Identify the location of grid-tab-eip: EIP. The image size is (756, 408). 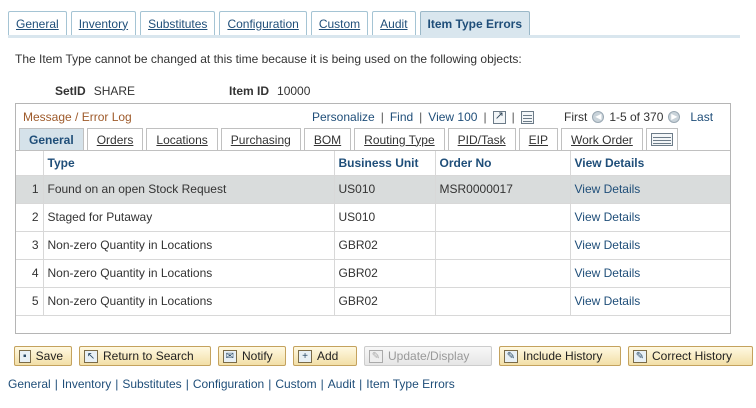
(538, 139).